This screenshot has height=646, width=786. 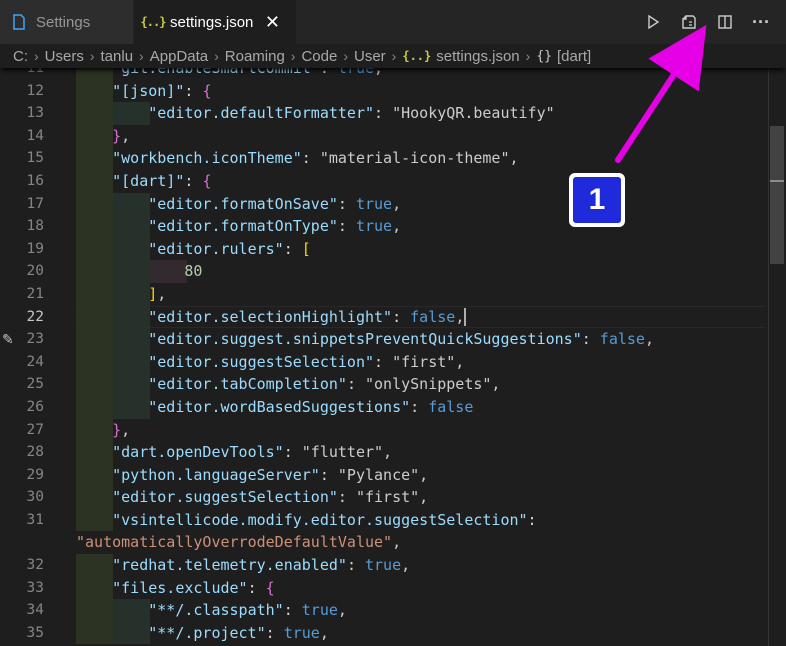 What do you see at coordinates (270, 474) in the screenshot?
I see `code-text: "python.languageServer": "Pylance",` at bounding box center [270, 474].